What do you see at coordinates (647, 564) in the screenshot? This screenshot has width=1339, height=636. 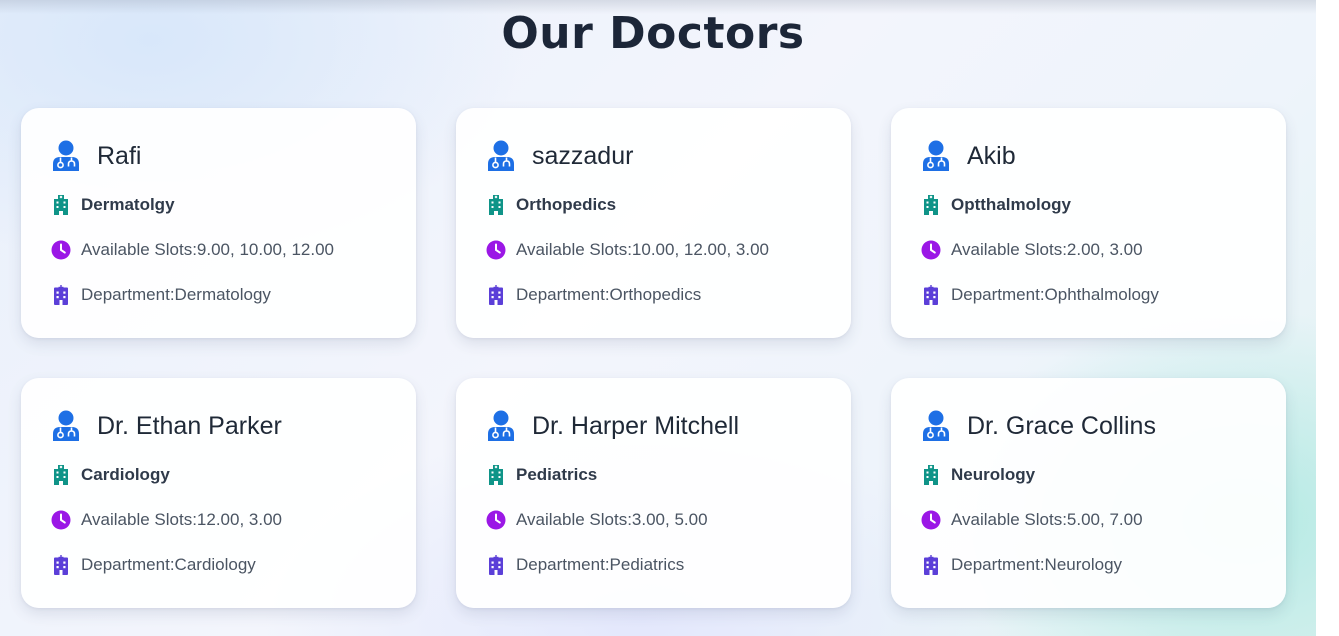 I see `department-value: Pediatrics` at bounding box center [647, 564].